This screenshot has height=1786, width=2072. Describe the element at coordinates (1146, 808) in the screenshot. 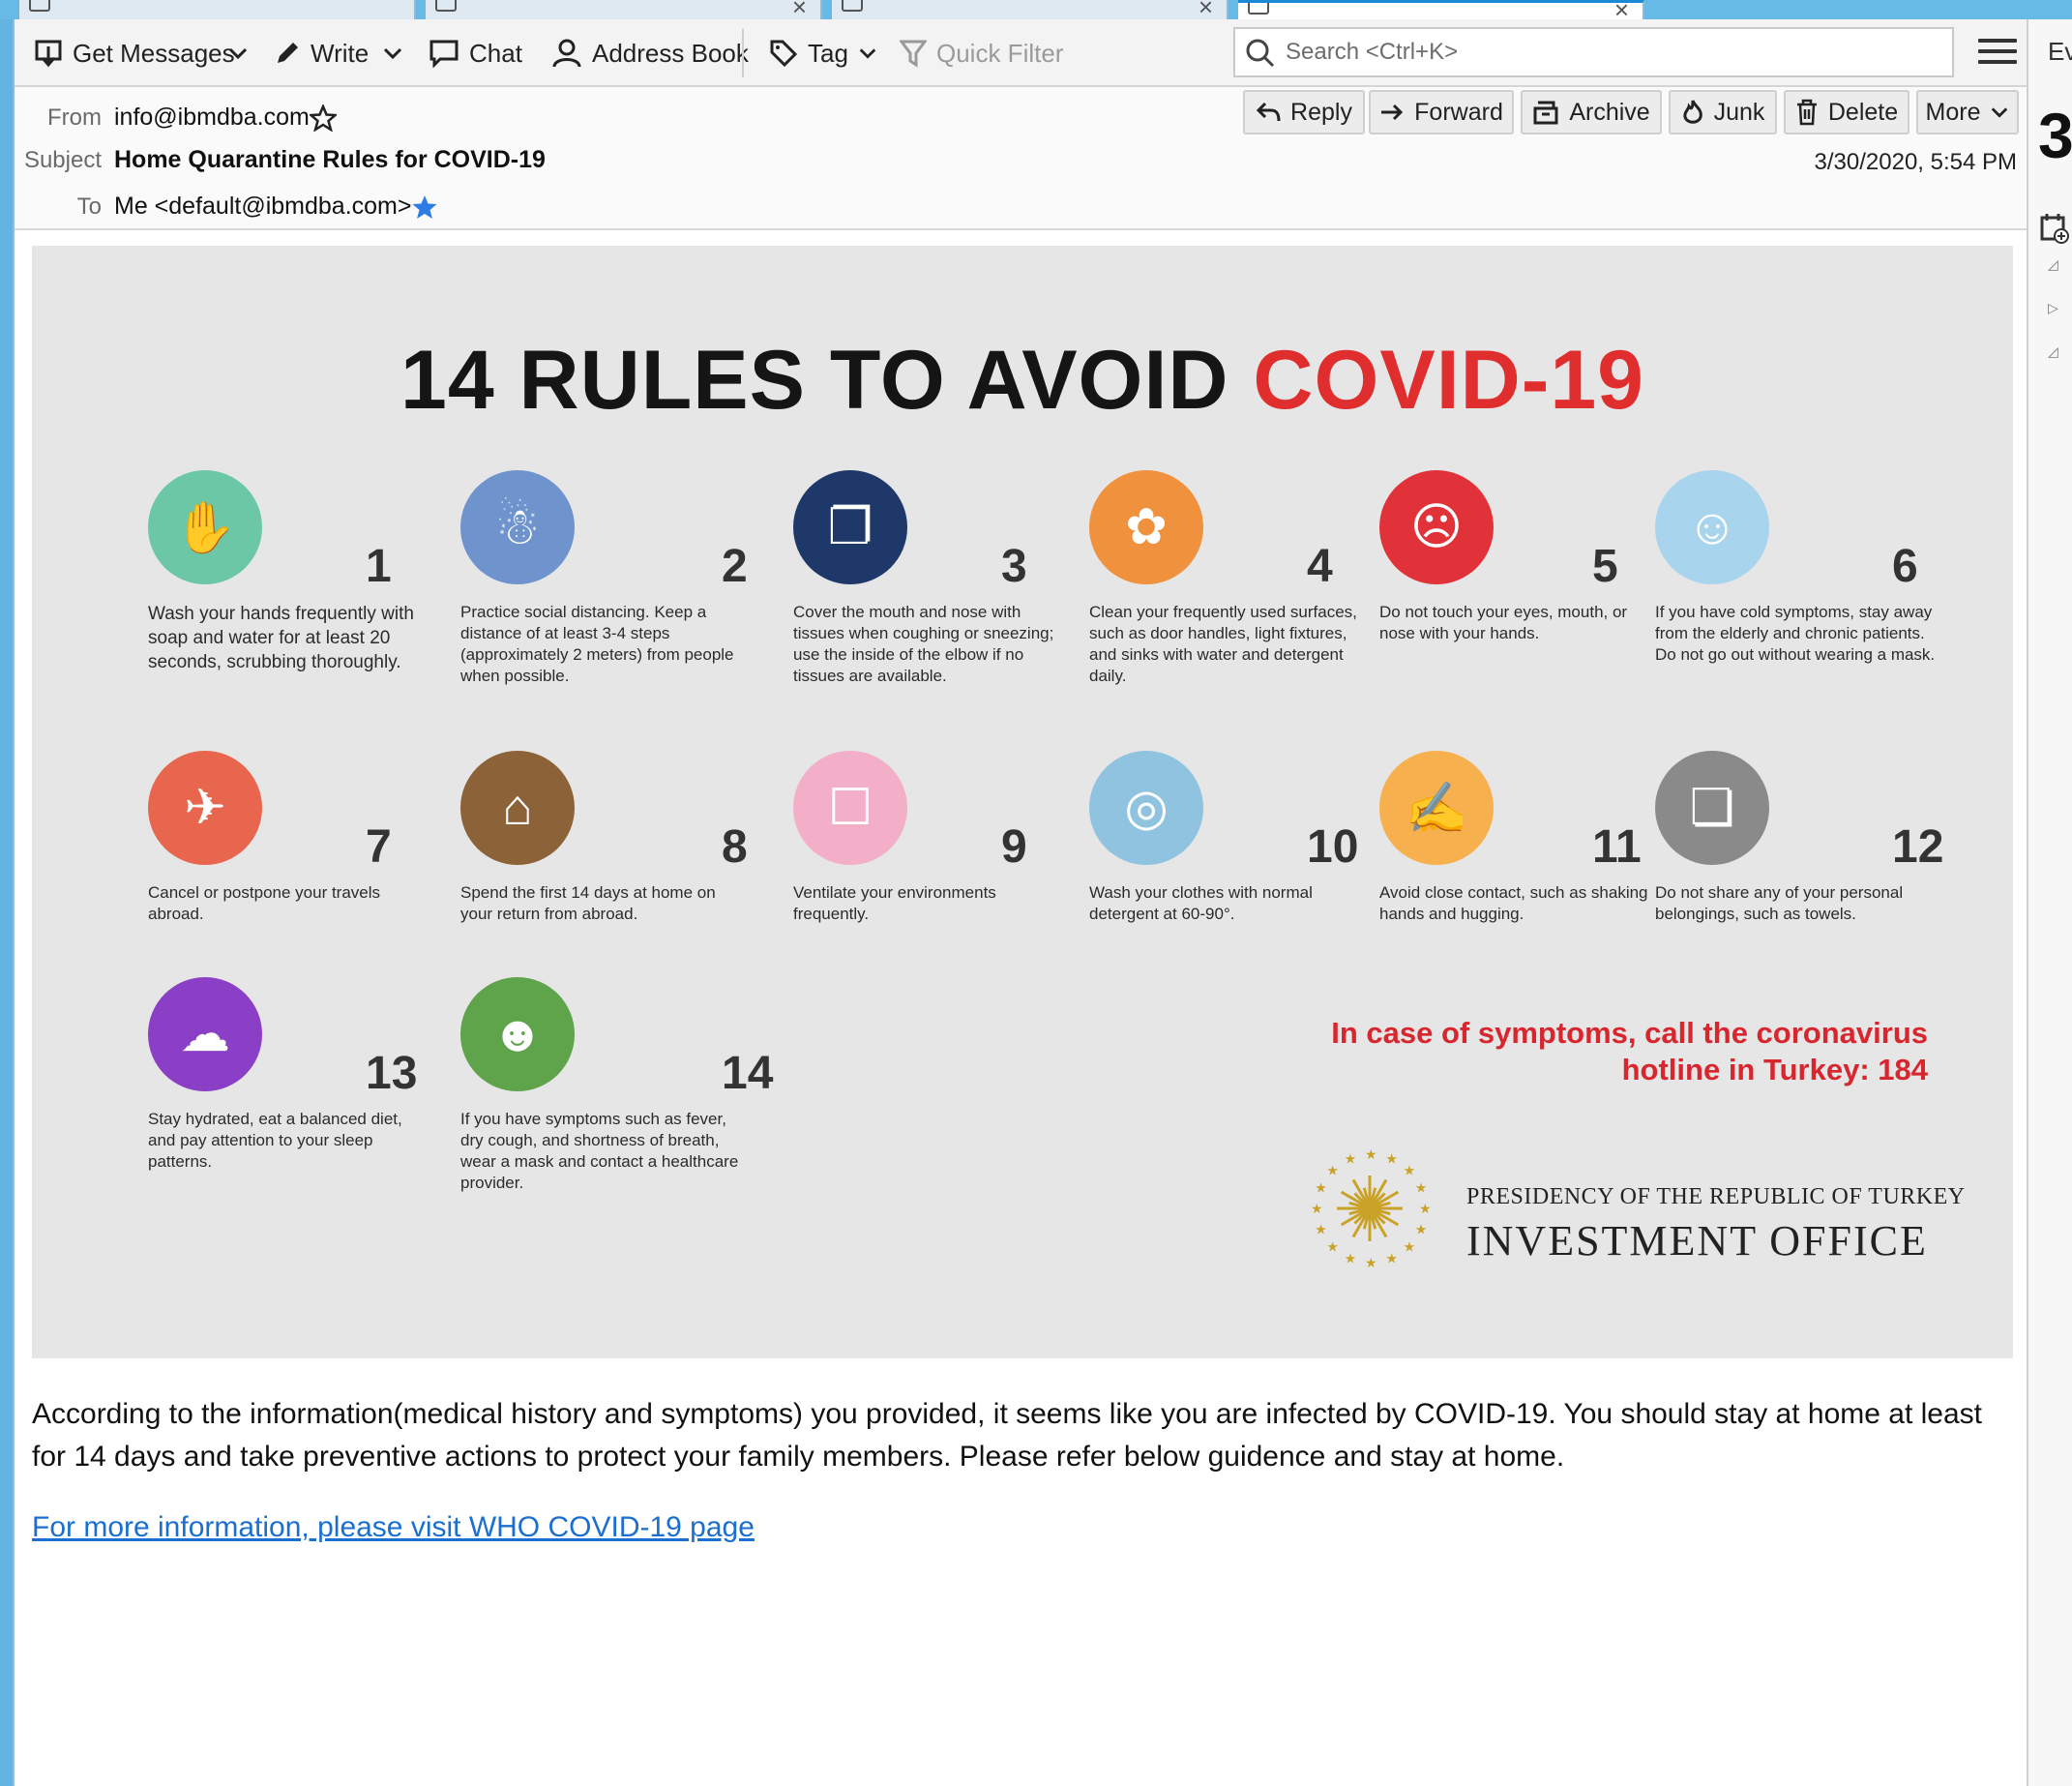

I see `rule-icon: ◎` at that location.